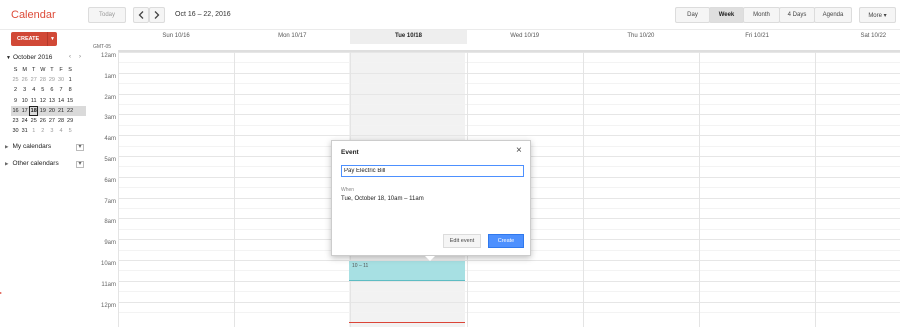 This screenshot has height=327, width=900. I want to click on day-header: Fri 10/21, so click(757, 37).